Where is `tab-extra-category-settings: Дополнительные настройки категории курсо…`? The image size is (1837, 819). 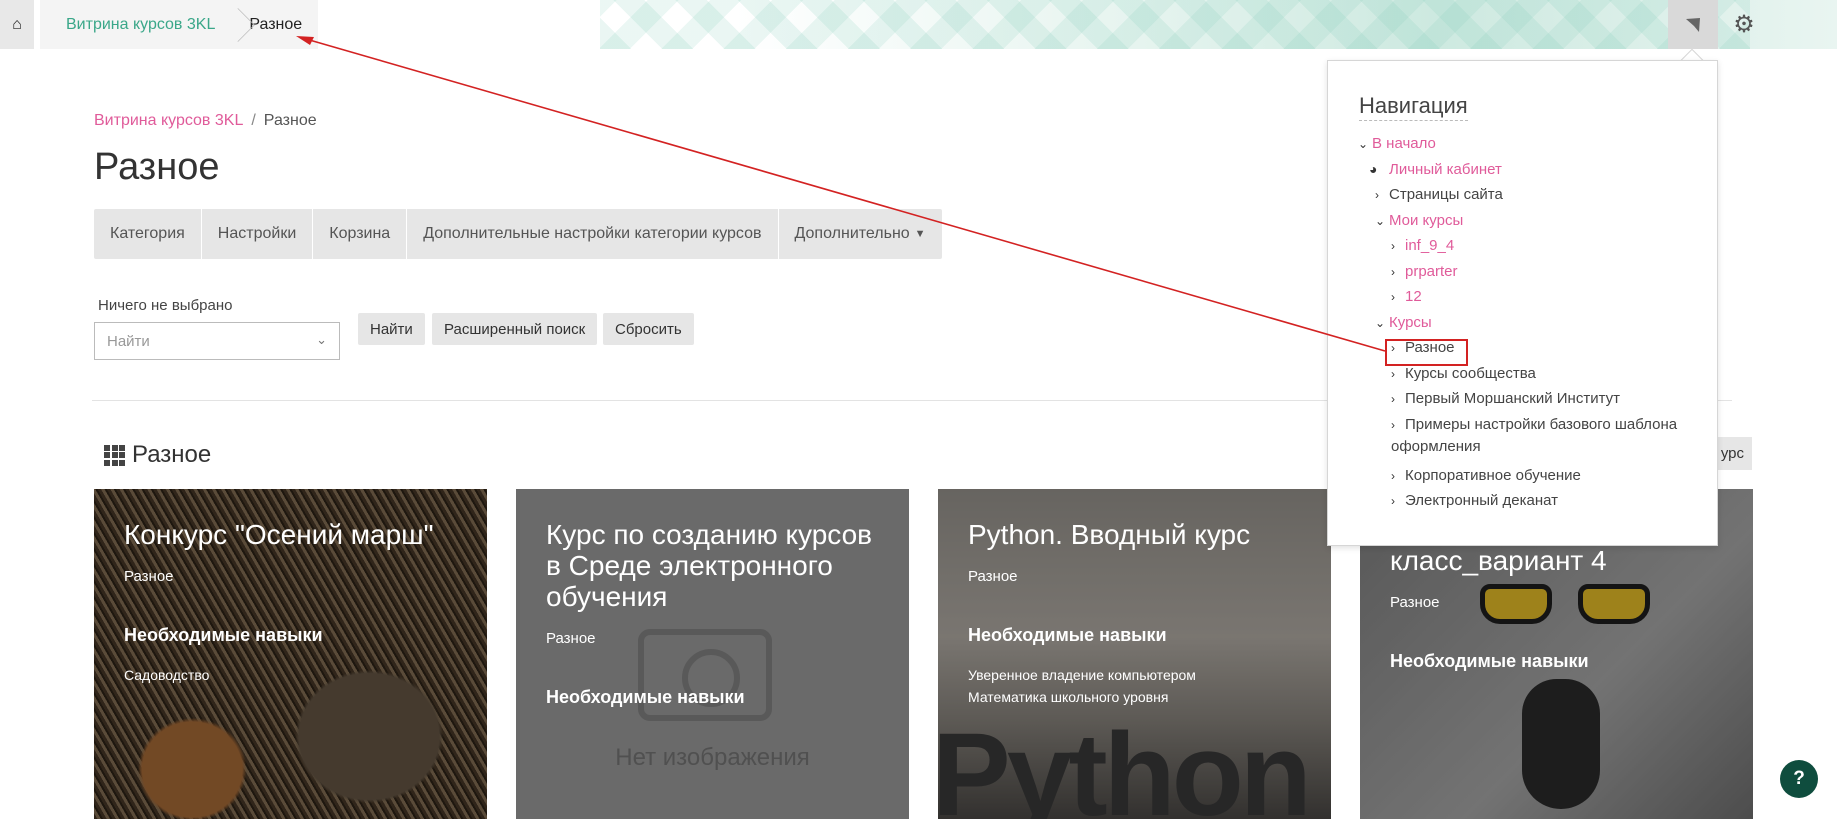 tab-extra-category-settings: Дополнительные настройки категории курсо… is located at coordinates (593, 234).